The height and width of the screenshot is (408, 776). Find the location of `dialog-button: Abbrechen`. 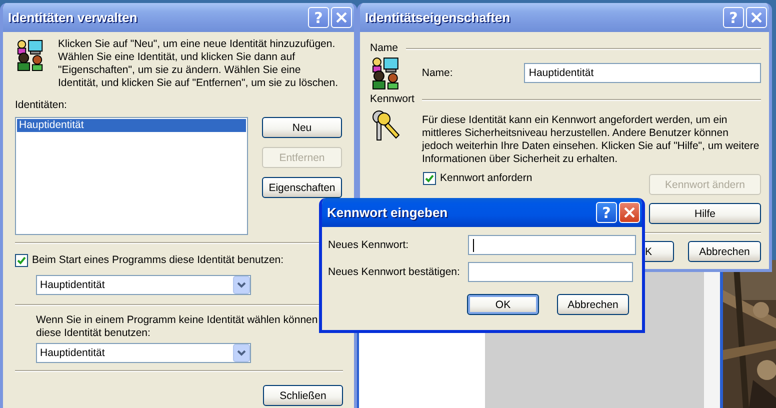

dialog-button: Abbrechen is located at coordinates (593, 304).